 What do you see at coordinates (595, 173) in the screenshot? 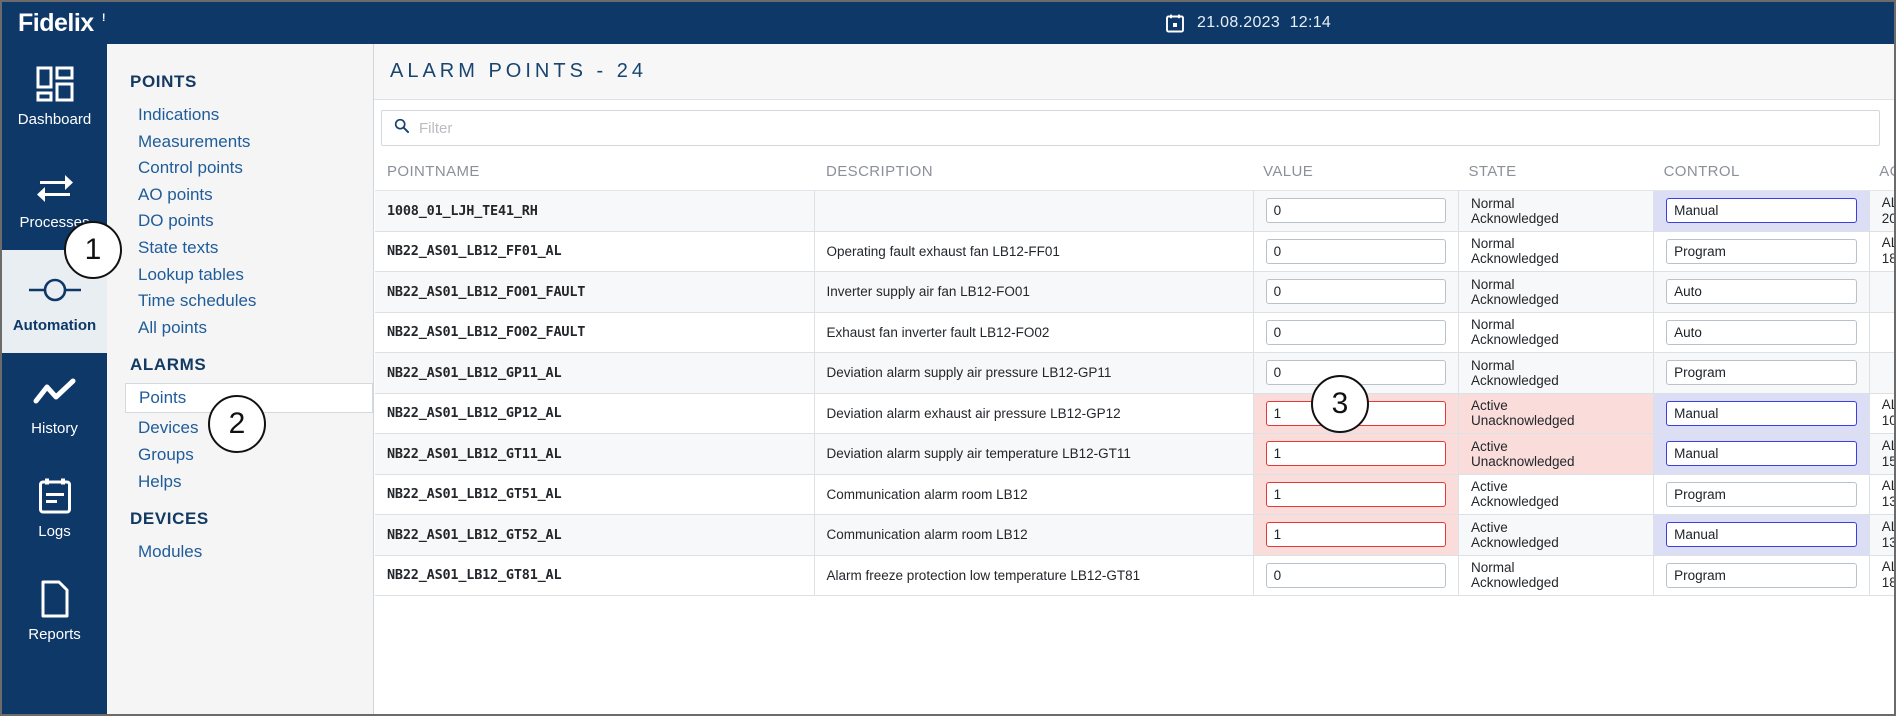
I see `column-header-pointname: POINTNAME` at bounding box center [595, 173].